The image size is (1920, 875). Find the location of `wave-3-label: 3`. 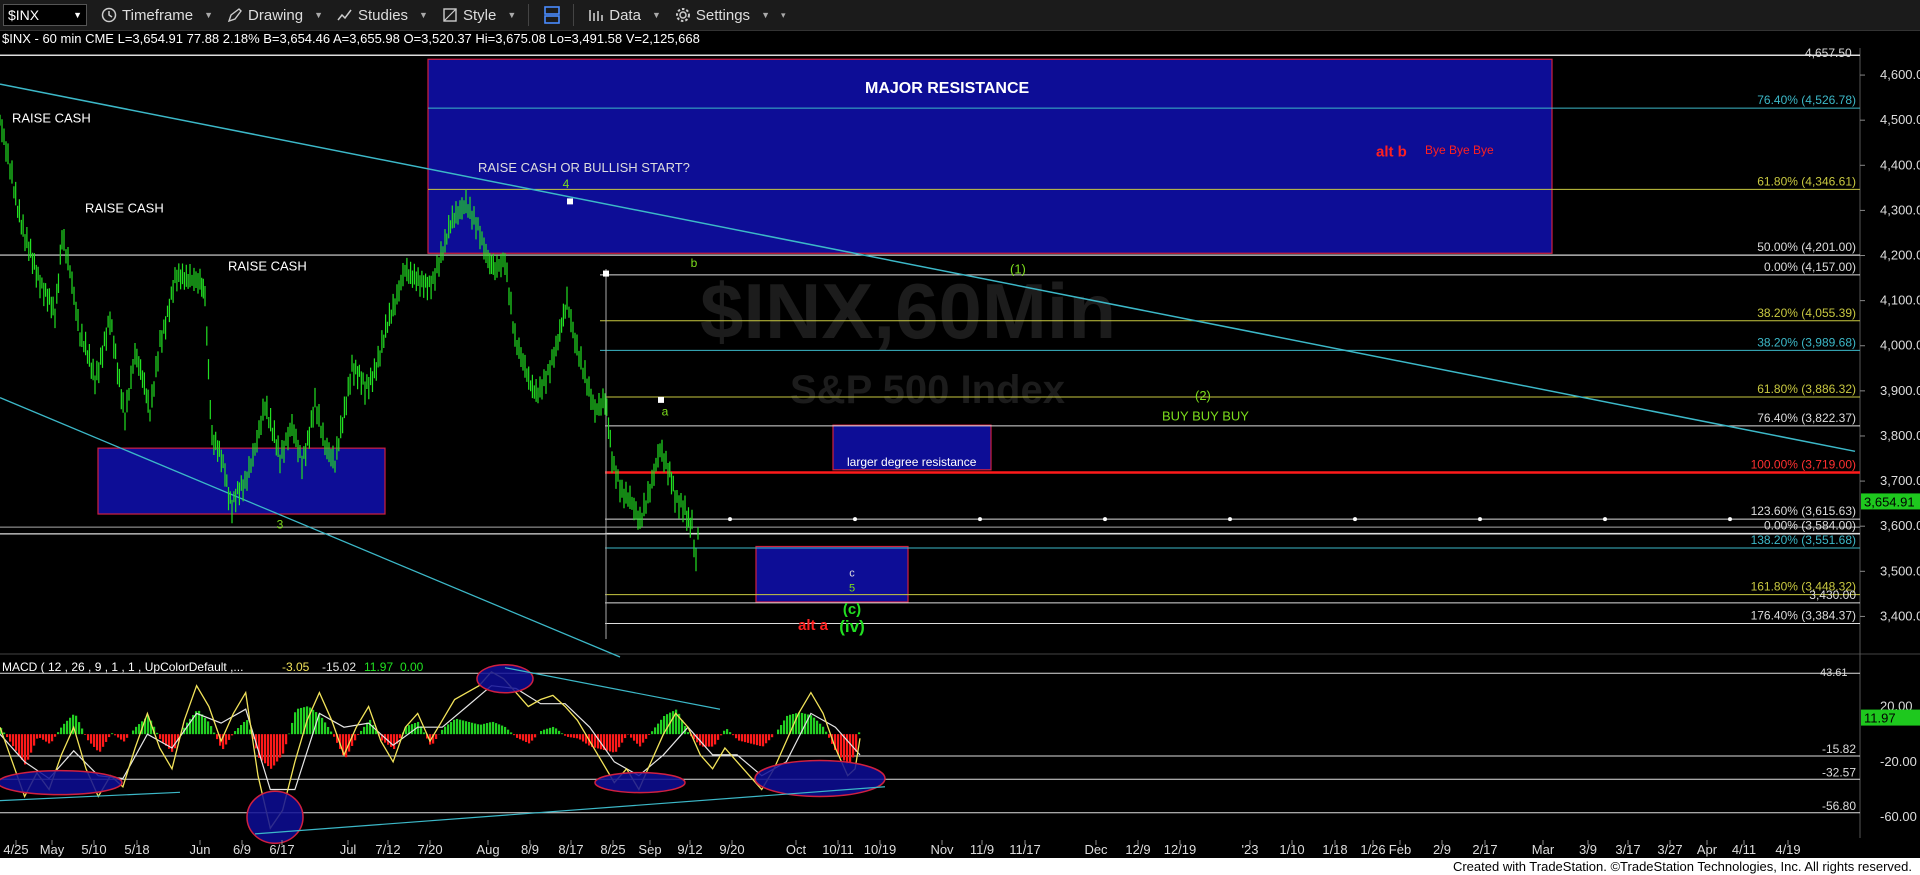

wave-3-label: 3 is located at coordinates (280, 524).